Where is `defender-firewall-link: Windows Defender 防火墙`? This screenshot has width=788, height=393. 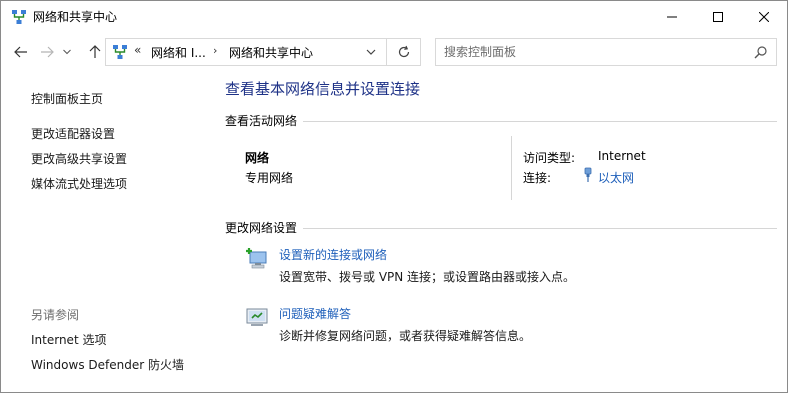
defender-firewall-link: Windows Defender 防火墙 is located at coordinates (107, 364).